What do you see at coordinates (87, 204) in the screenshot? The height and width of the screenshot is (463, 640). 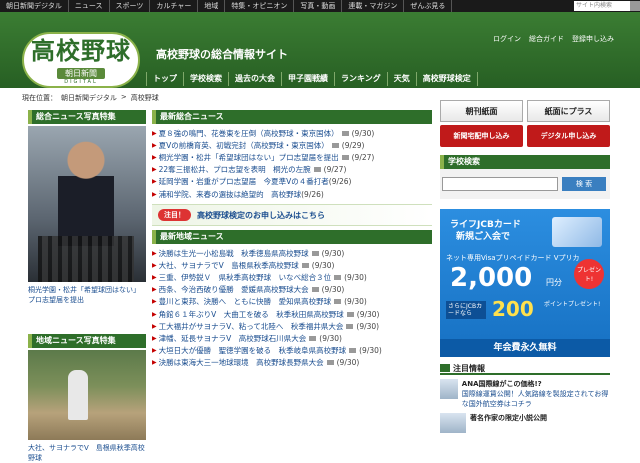 I see `general-photo` at bounding box center [87, 204].